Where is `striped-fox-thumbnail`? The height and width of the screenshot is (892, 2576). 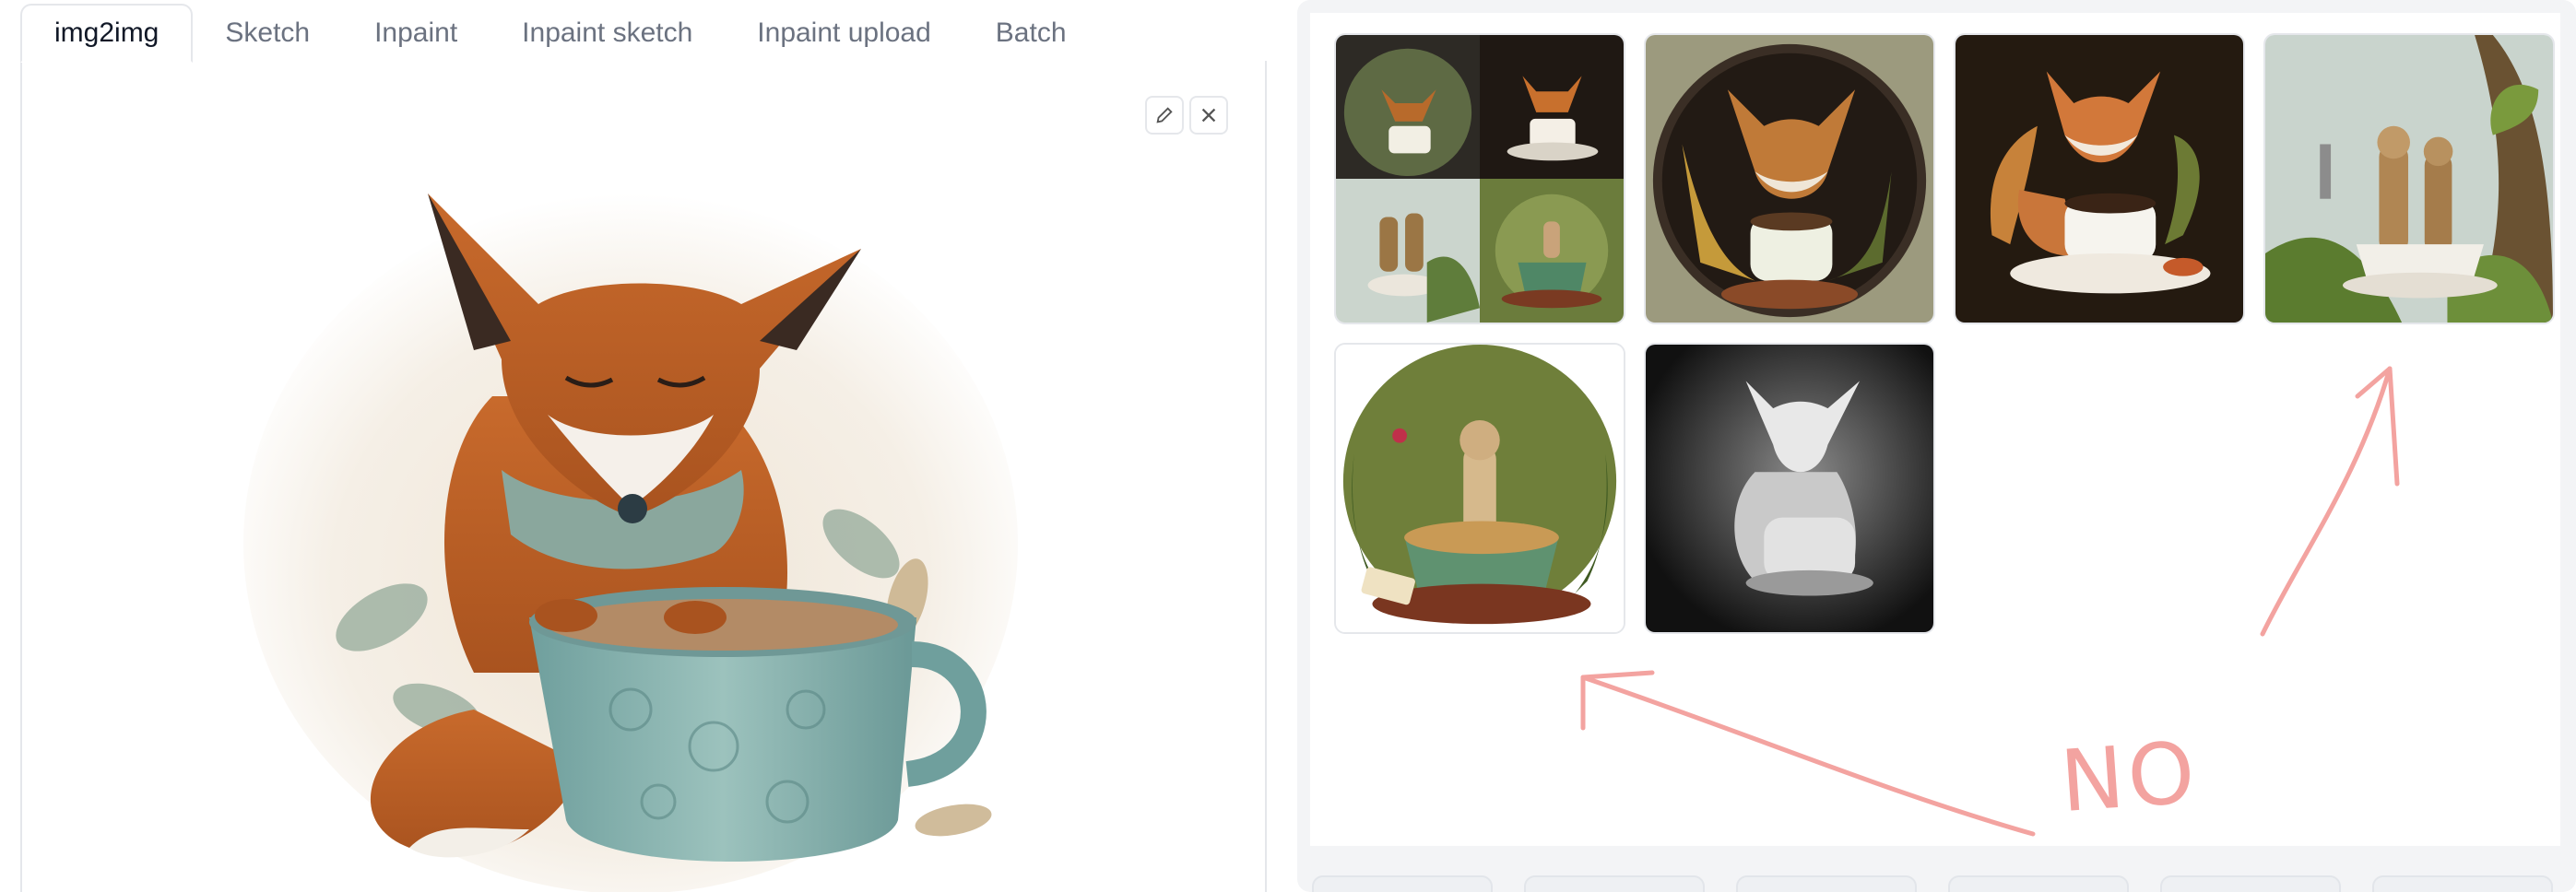
striped-fox-thumbnail is located at coordinates (1789, 179).